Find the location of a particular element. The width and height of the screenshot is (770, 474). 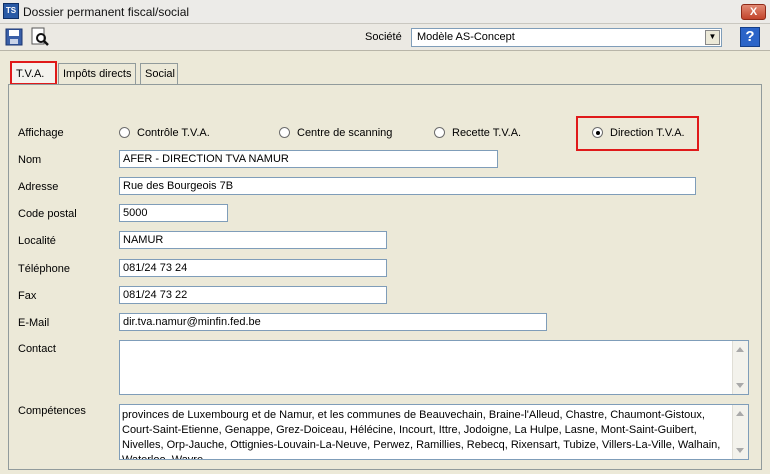

societe-selected-value: Modèle AS-Concept is located at coordinates (466, 37).